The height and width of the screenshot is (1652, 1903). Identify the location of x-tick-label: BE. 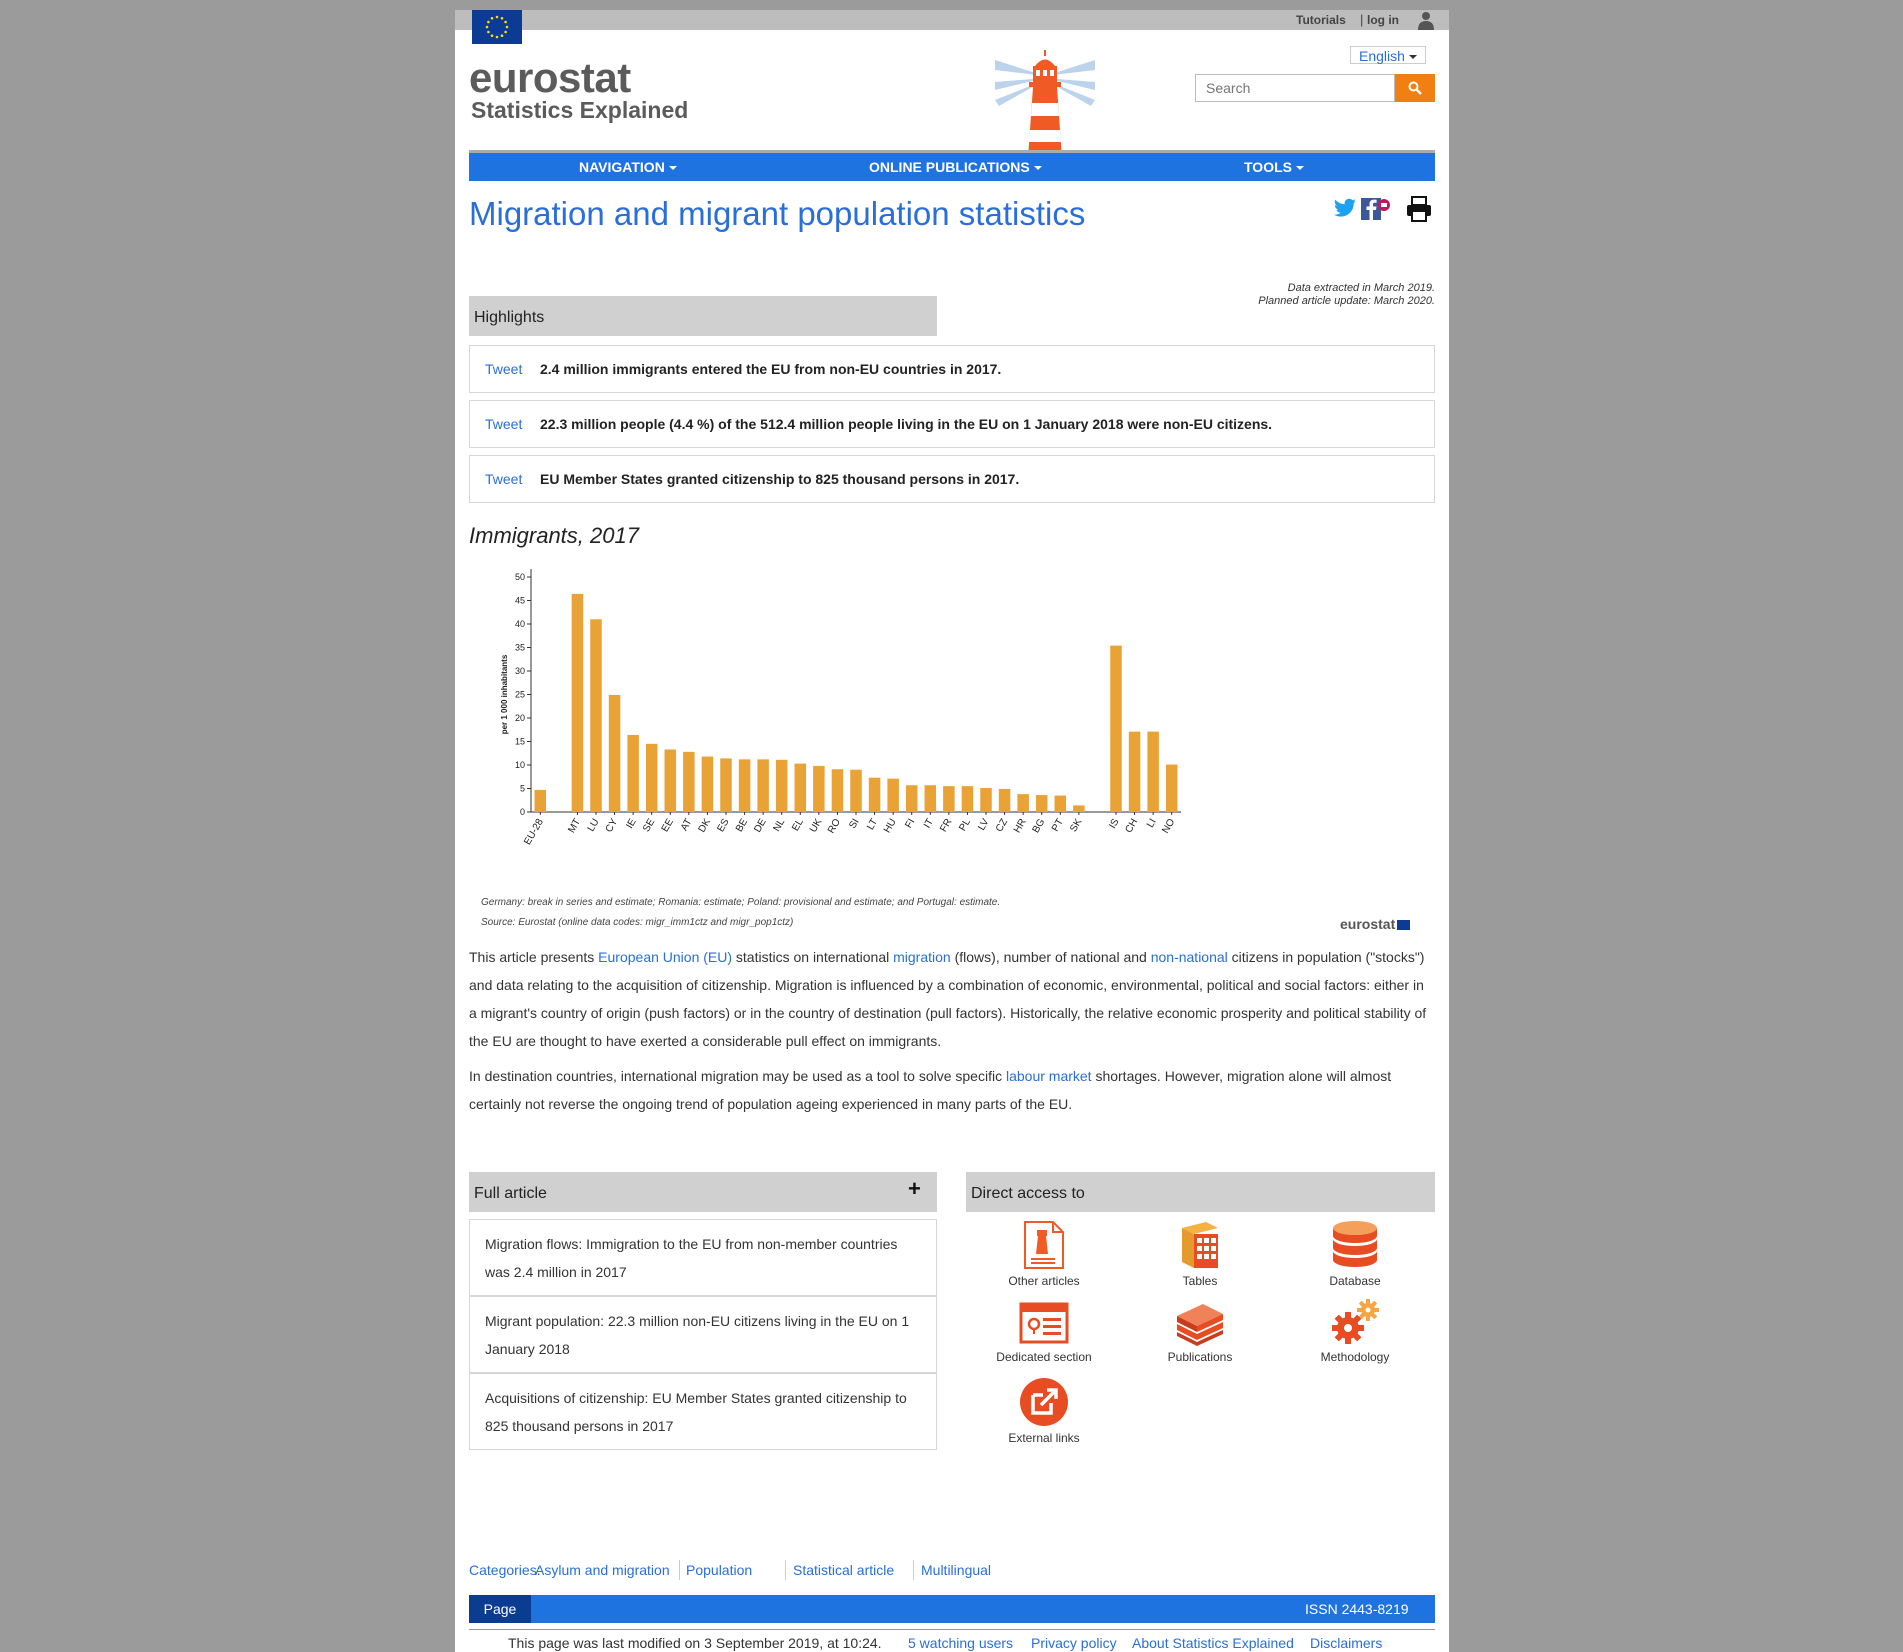
(742, 825).